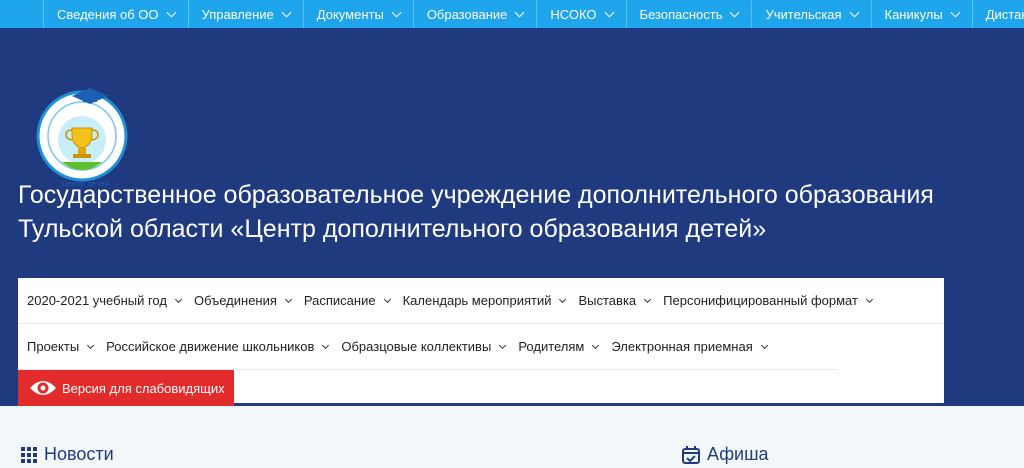  I want to click on menu-item-obraztsovye: Образцовые коллективы, so click(424, 346).